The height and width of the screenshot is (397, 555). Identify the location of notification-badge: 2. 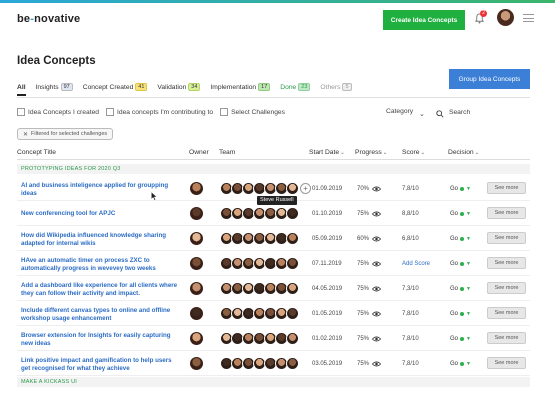
(483, 13).